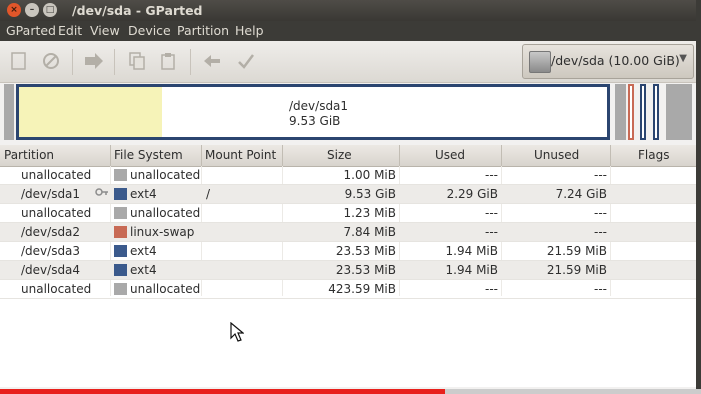 This screenshot has width=701, height=394. Describe the element at coordinates (50, 10) in the screenshot. I see `maximize-window-button: □` at that location.